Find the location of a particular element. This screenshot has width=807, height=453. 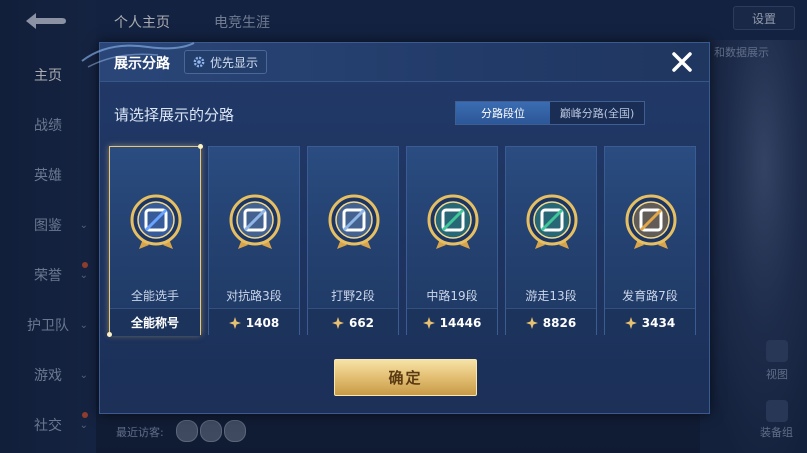

lane-card: 中路19段 14446 is located at coordinates (452, 241).